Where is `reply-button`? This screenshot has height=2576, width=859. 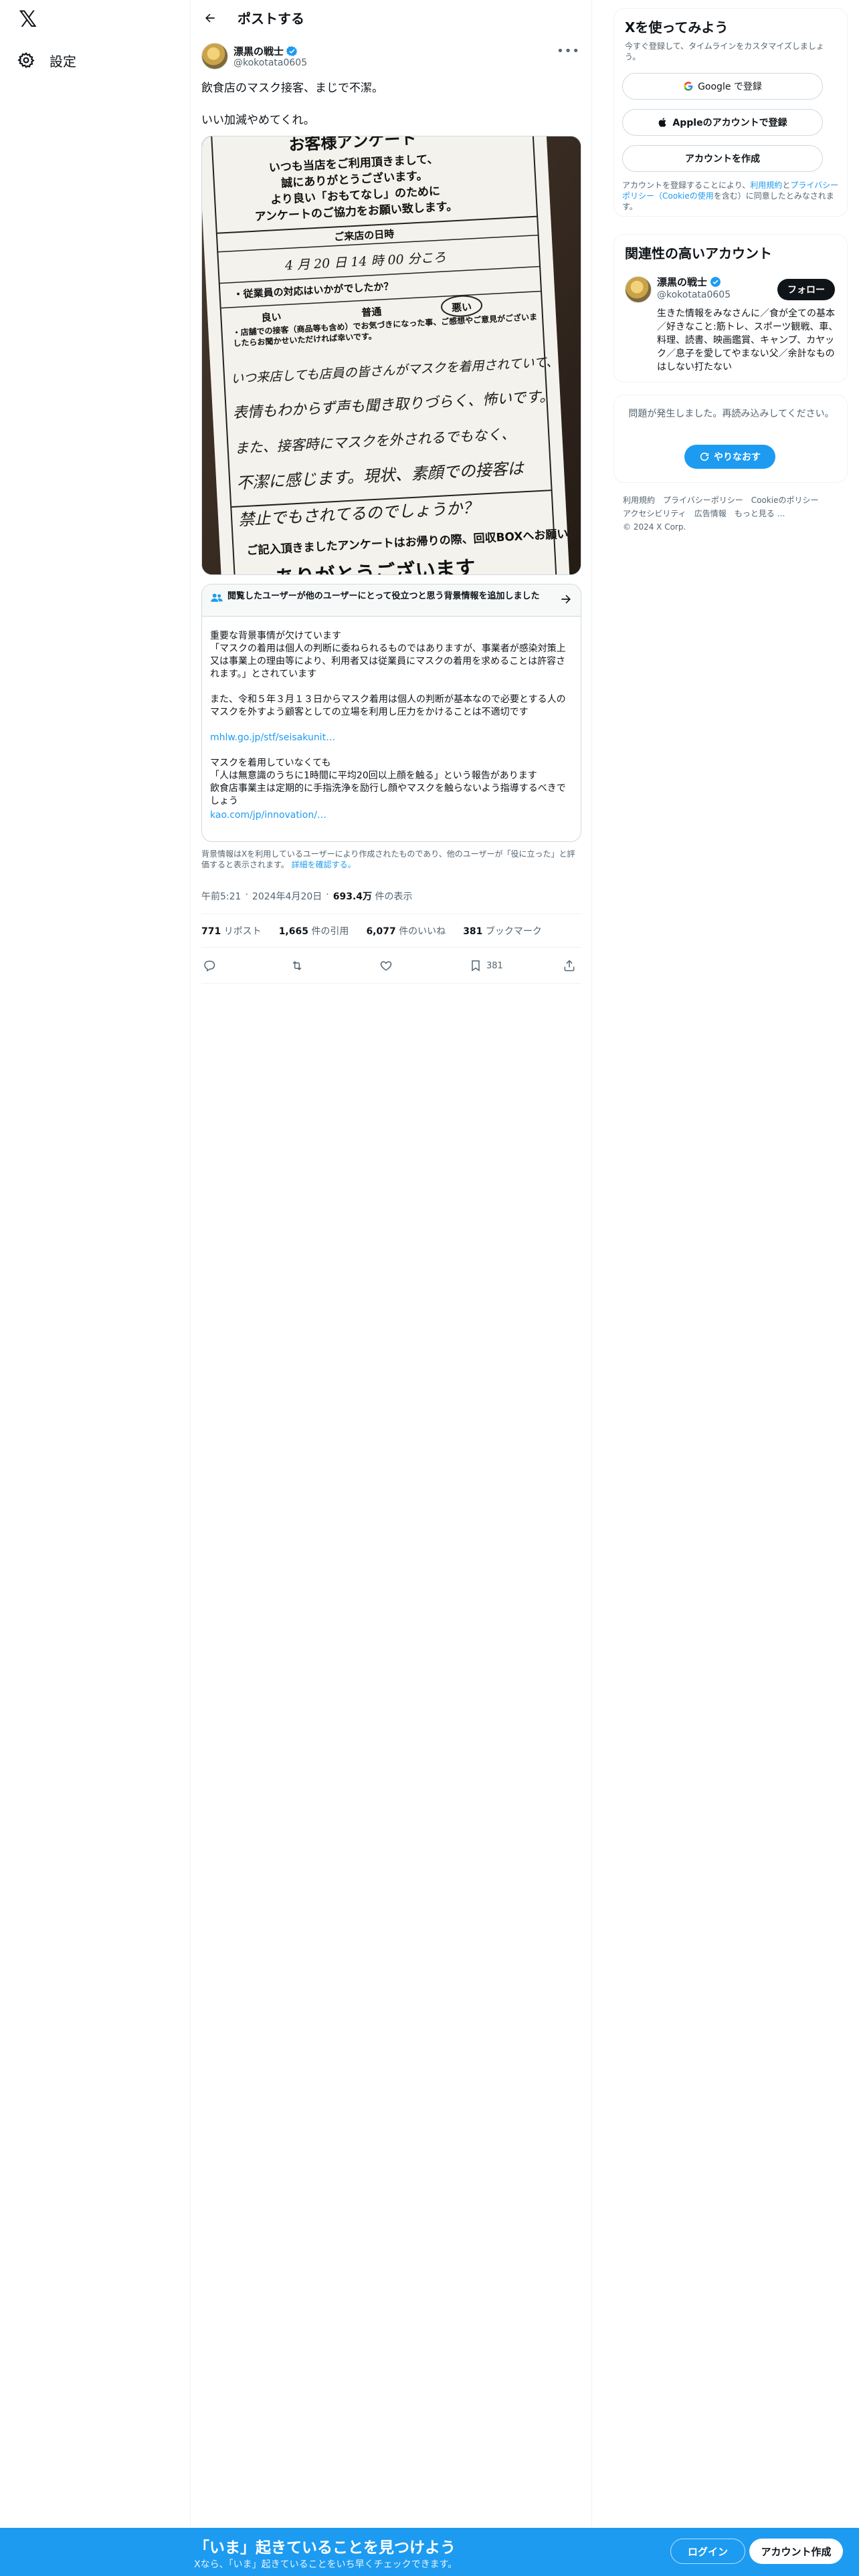 reply-button is located at coordinates (209, 966).